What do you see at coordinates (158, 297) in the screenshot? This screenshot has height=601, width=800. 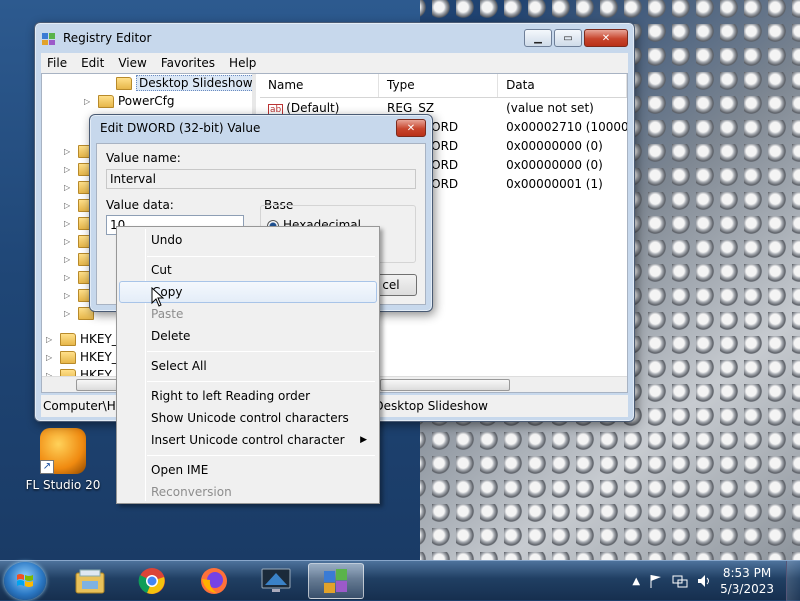 I see `mouse-cursor-icon` at bounding box center [158, 297].